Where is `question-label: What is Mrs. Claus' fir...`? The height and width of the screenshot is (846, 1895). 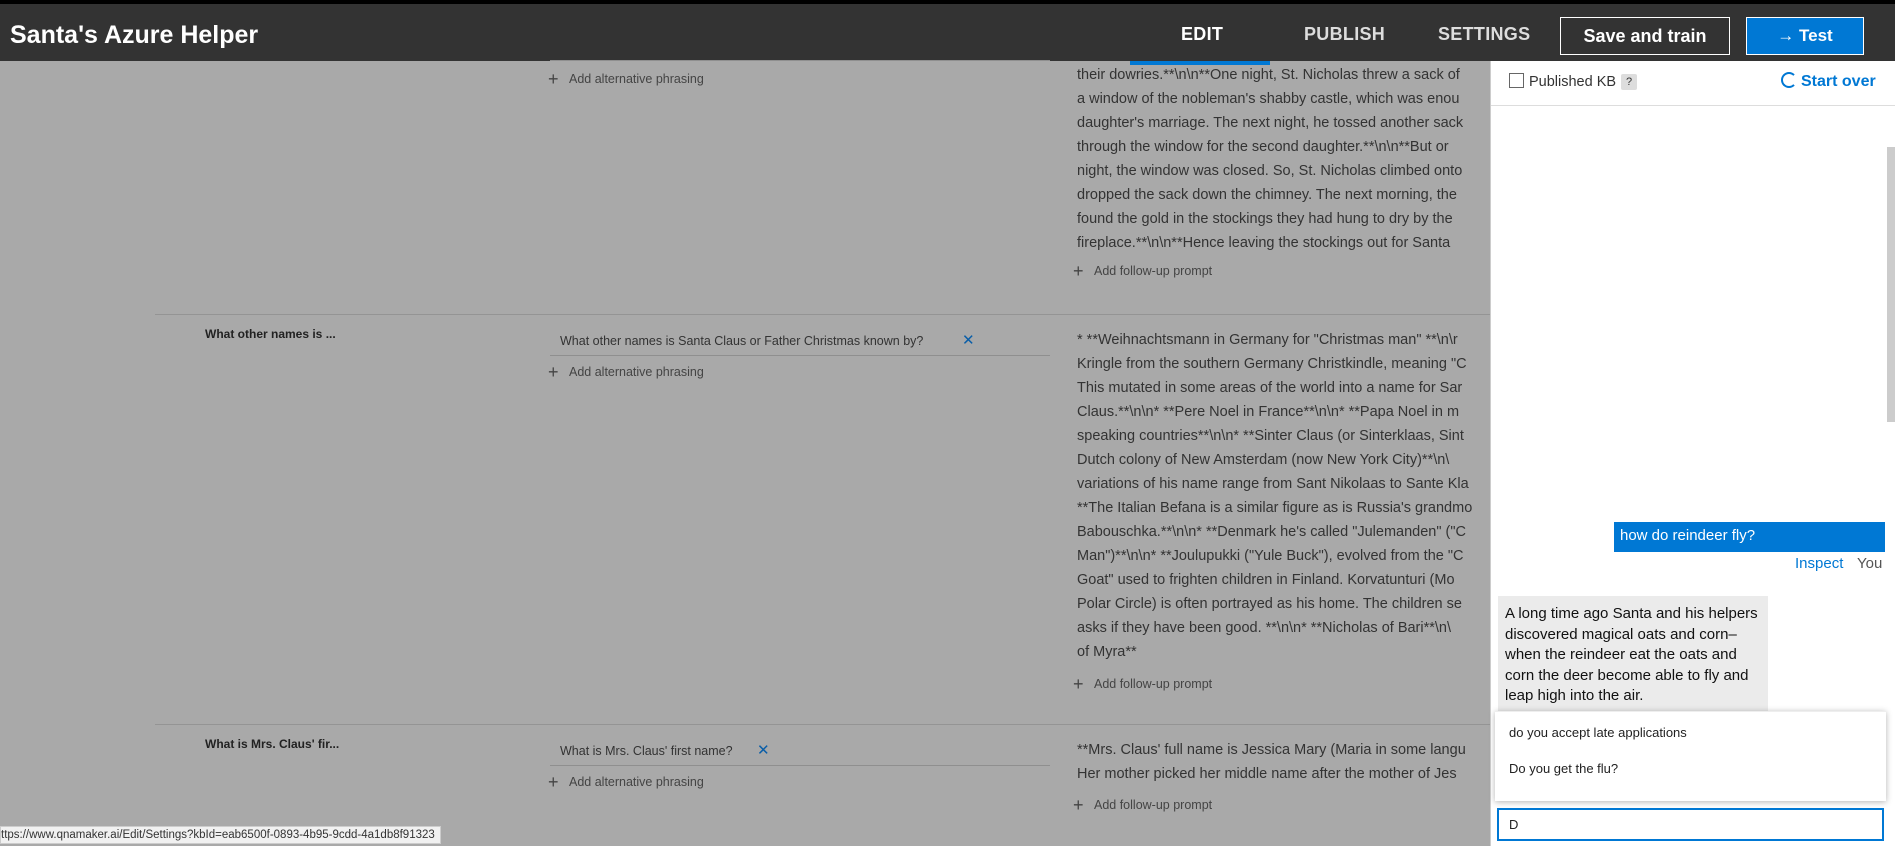
question-label: What is Mrs. Claus' fir... is located at coordinates (272, 744).